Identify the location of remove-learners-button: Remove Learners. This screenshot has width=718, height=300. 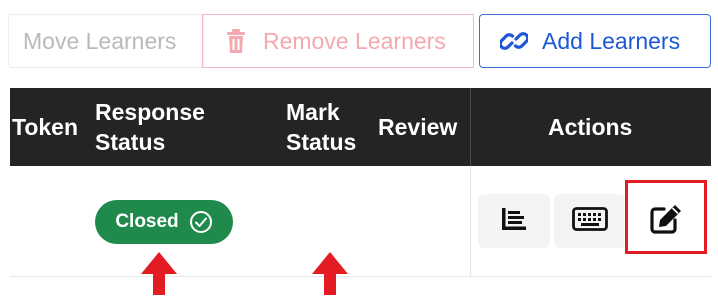
(338, 41).